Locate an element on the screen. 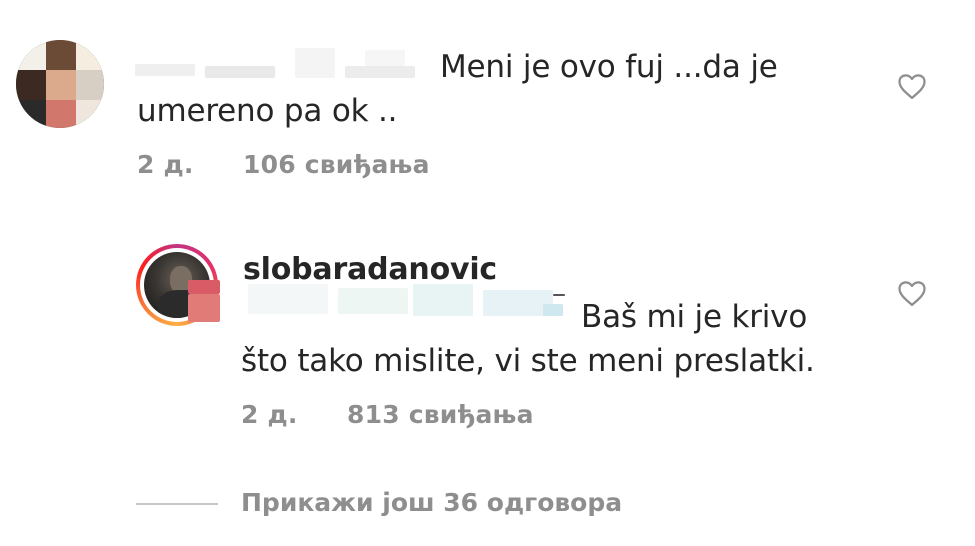  view-more-replies-button: Прикажи још 36 одговора is located at coordinates (431, 502).